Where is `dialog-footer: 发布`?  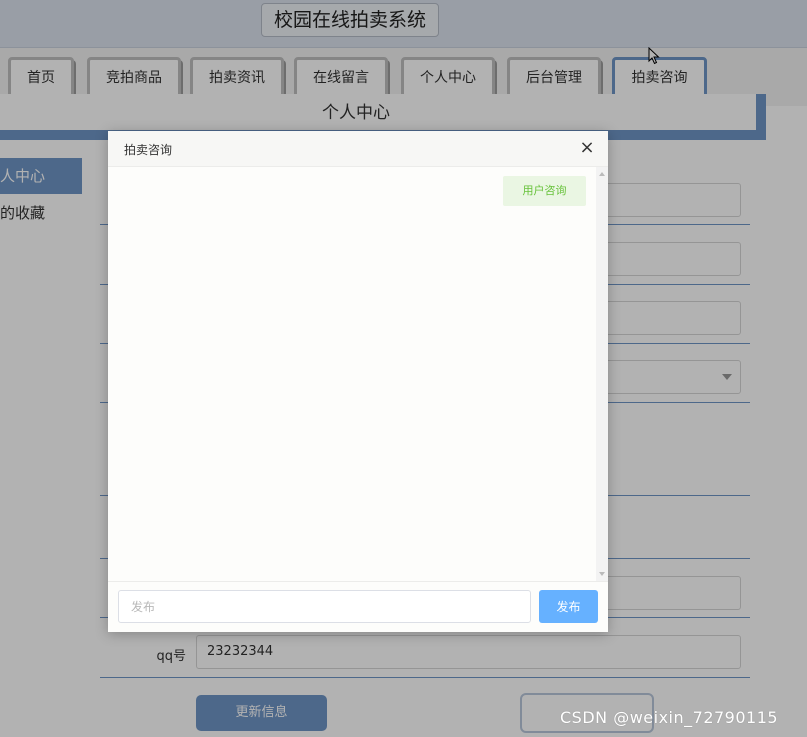 dialog-footer: 发布 is located at coordinates (358, 606).